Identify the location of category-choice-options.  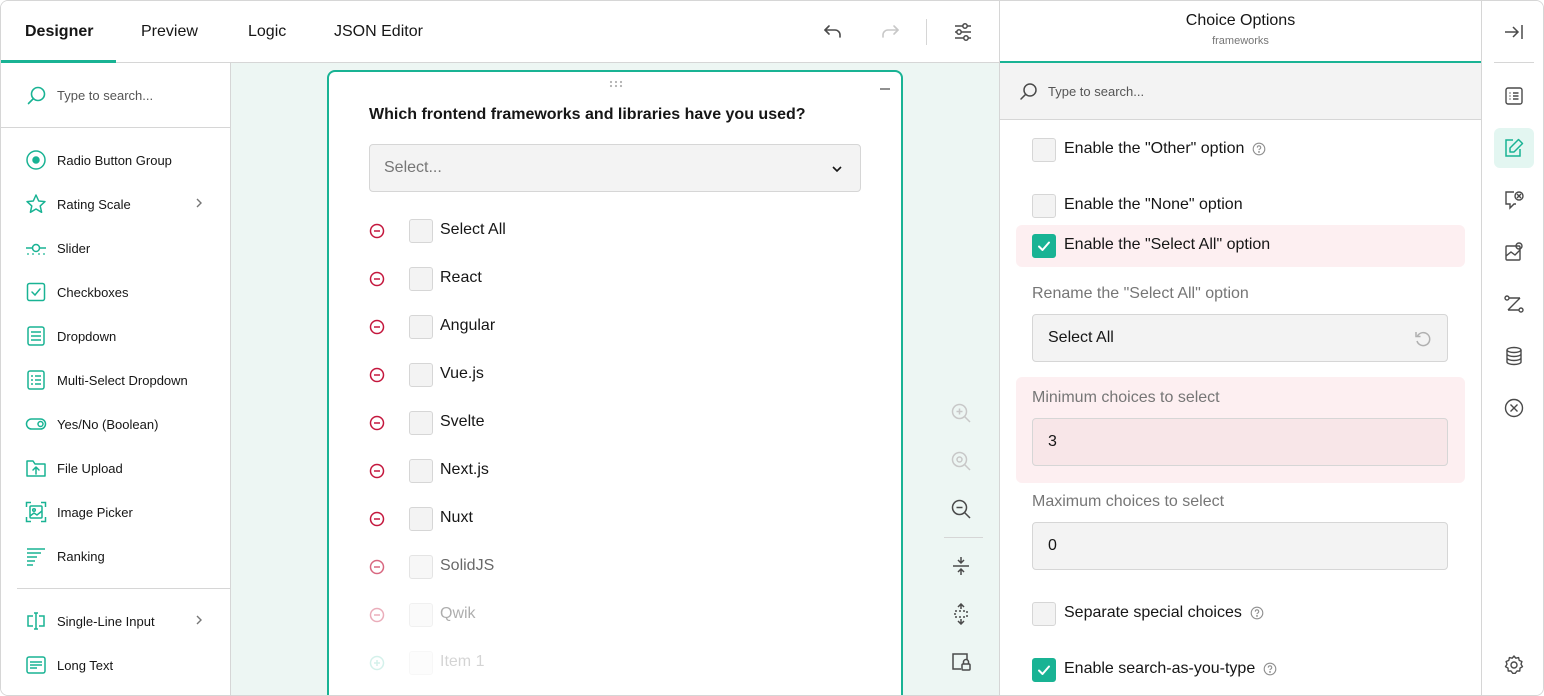
(1514, 148).